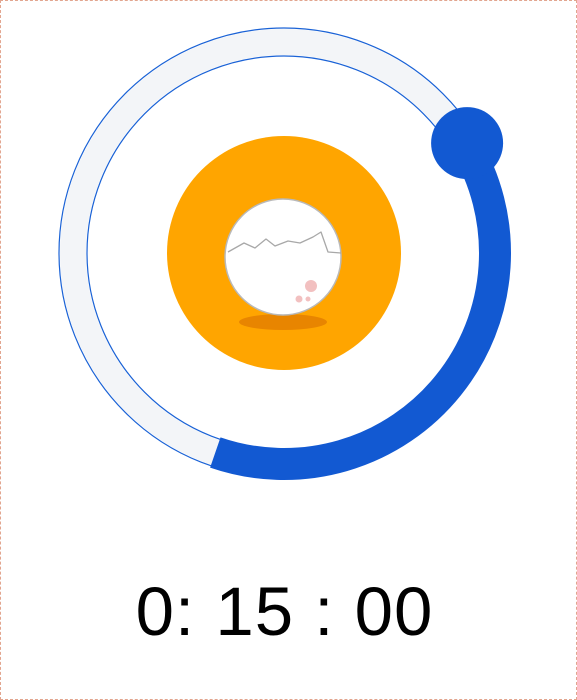  I want to click on time-remaining-display: 0: 15 : 00, so click(284, 611).